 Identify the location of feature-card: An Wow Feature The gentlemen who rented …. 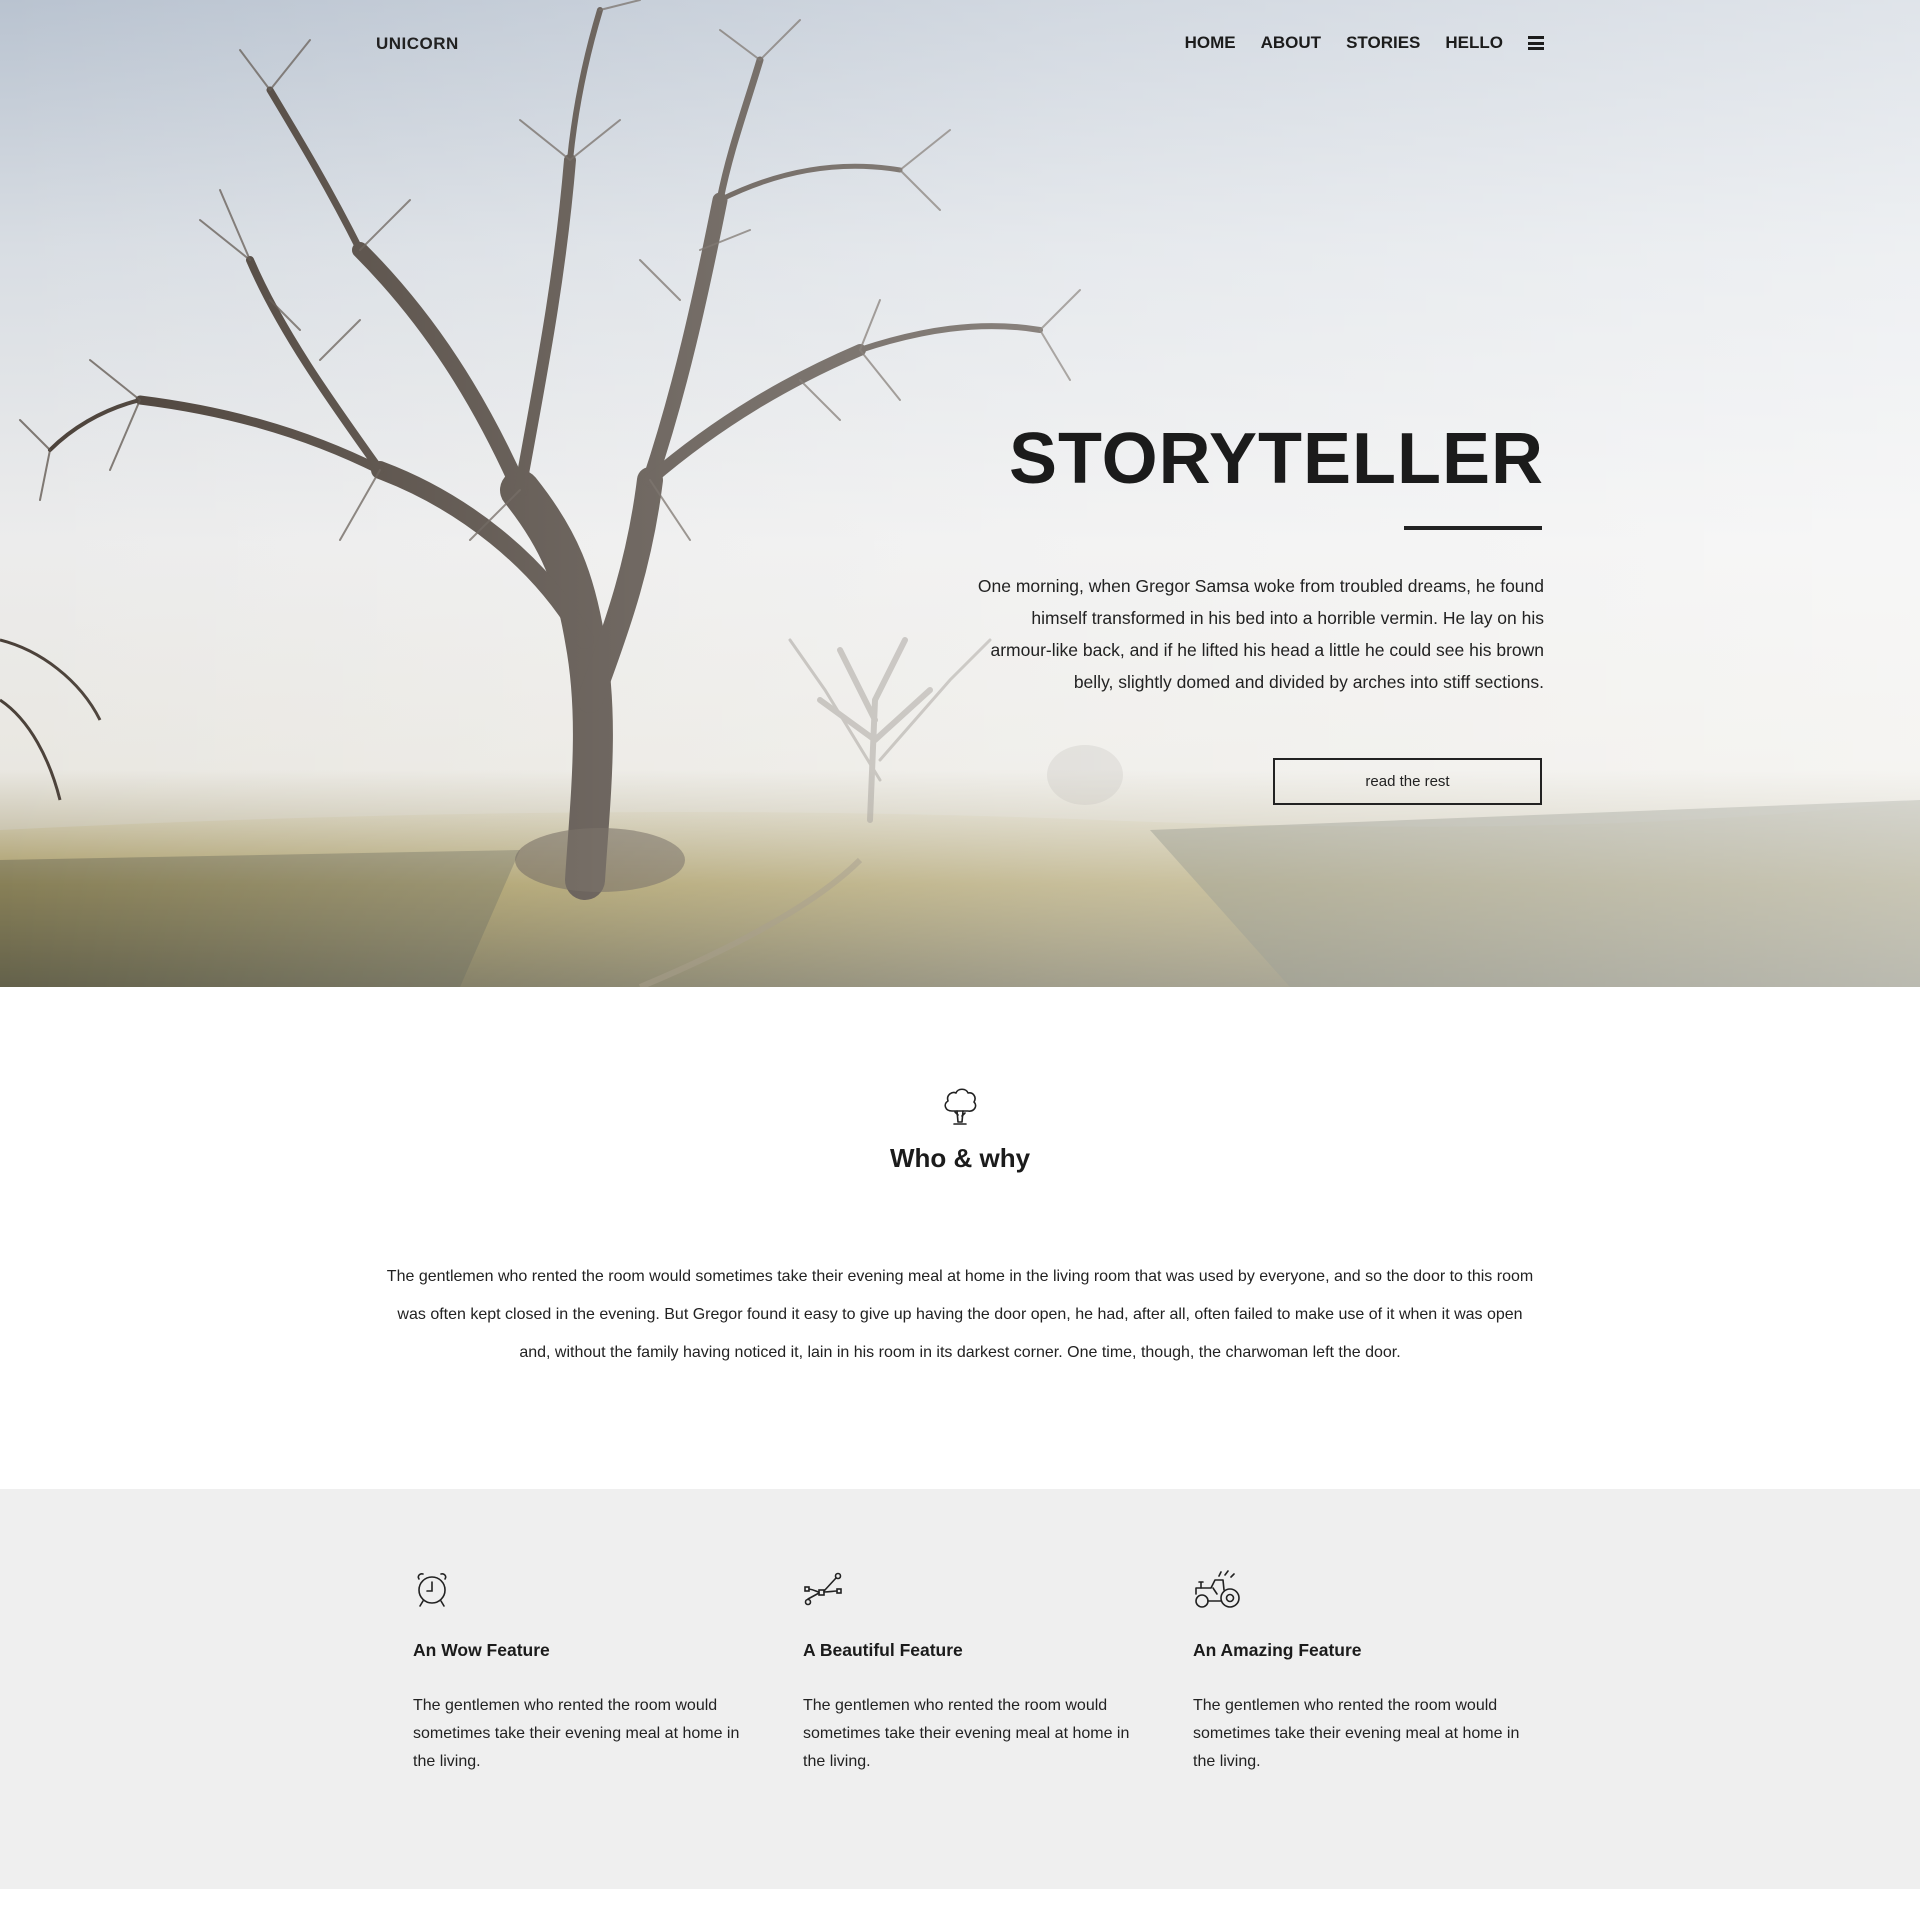
(578, 1670).